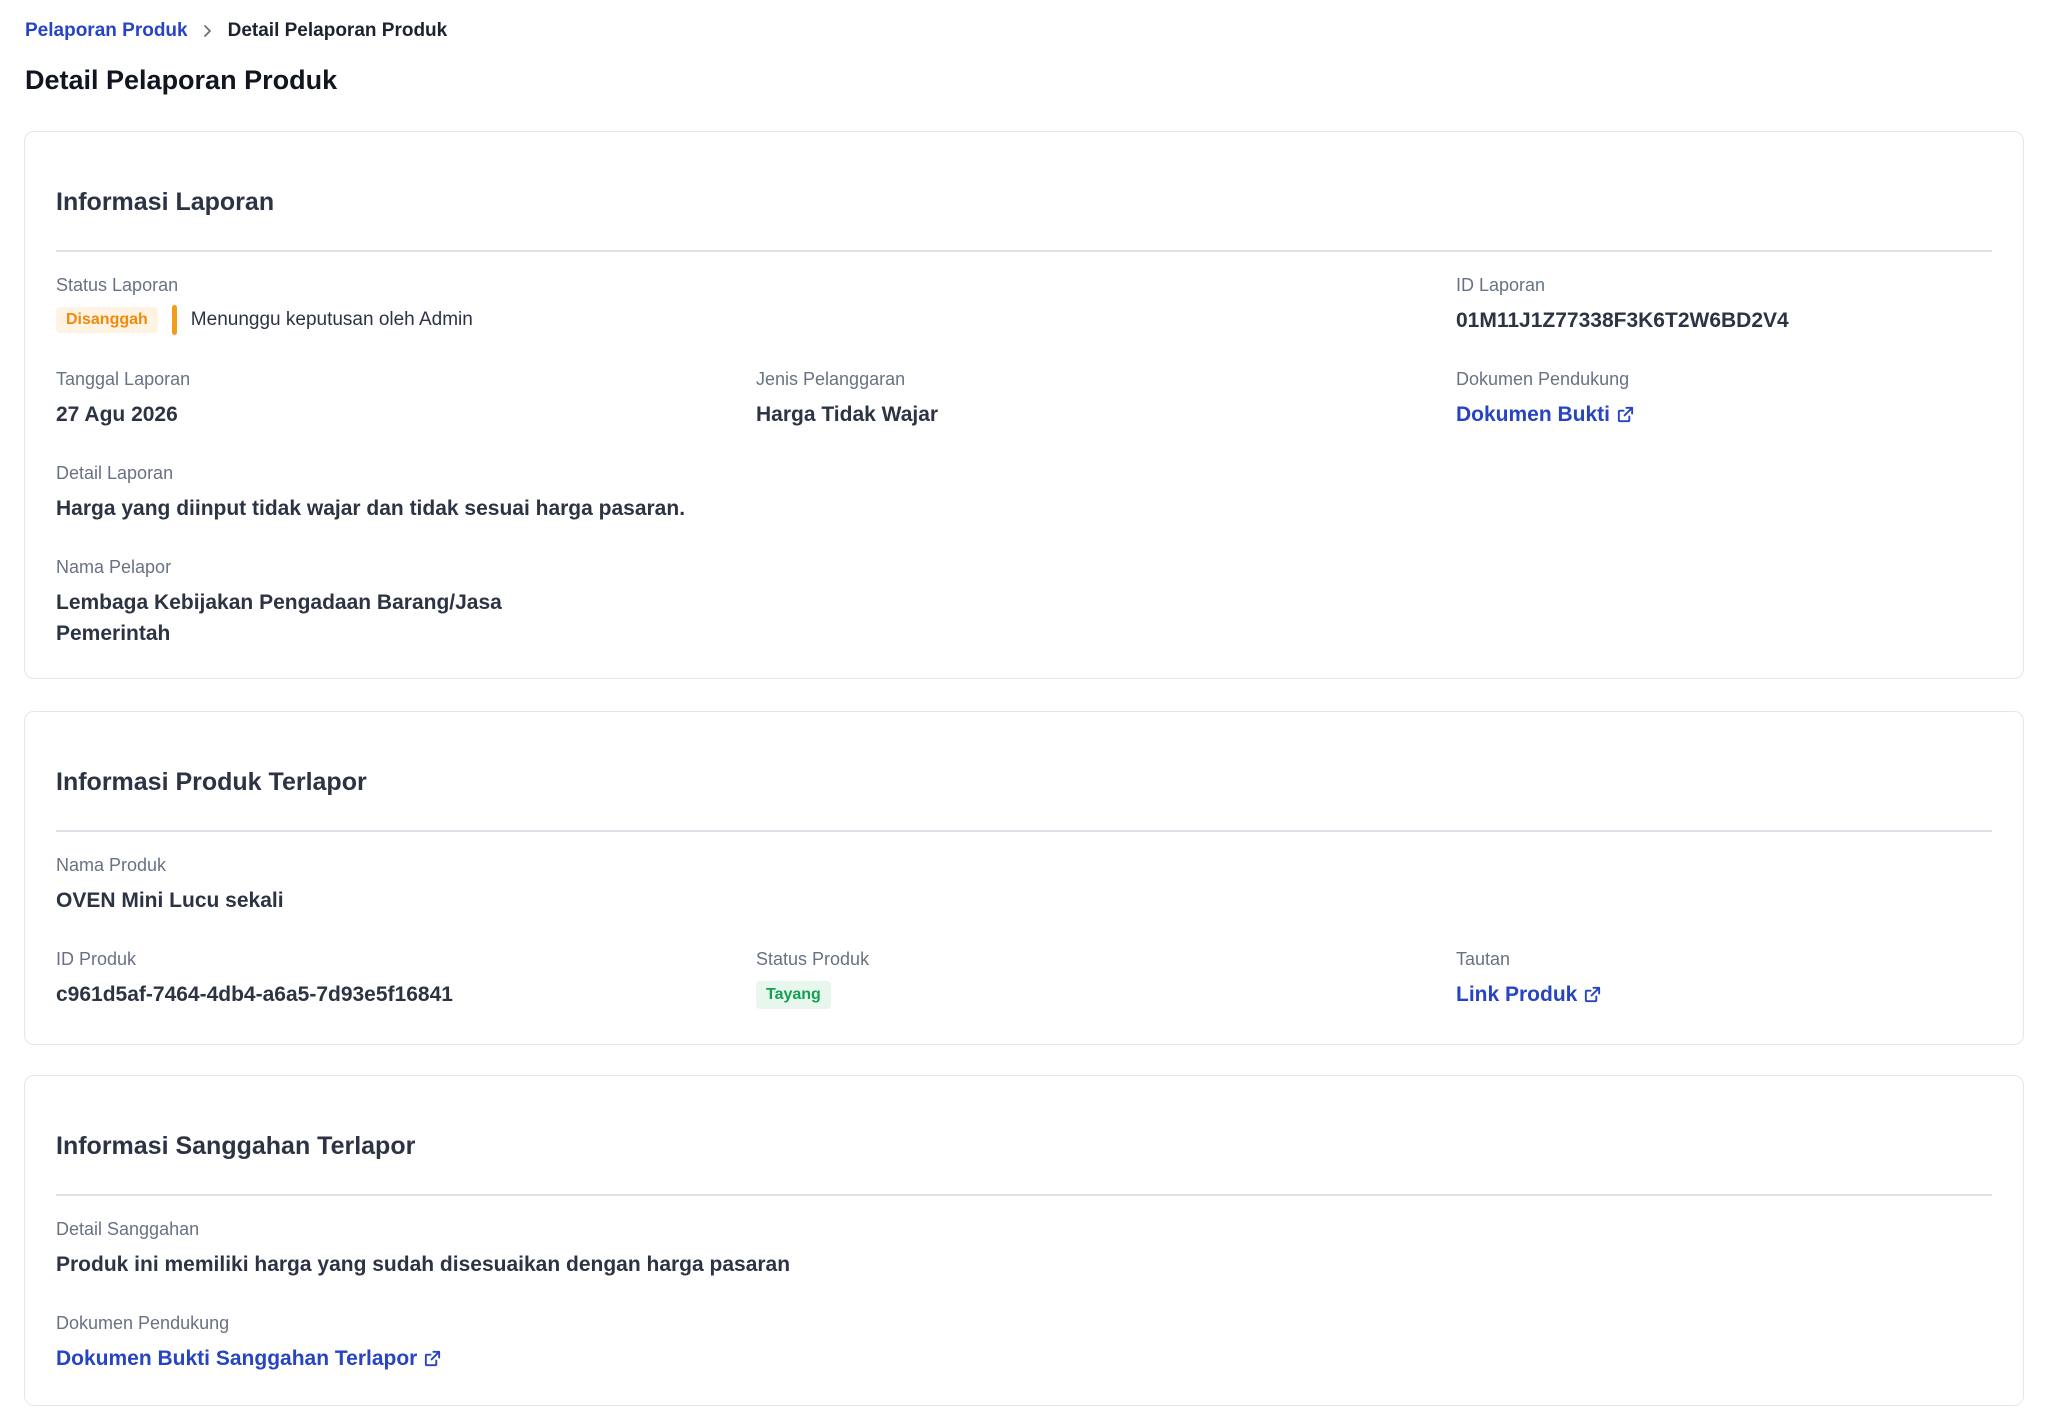 This screenshot has width=2048, height=1428. Describe the element at coordinates (113, 633) in the screenshot. I see `pelapor-line-2: Pemerintah` at that location.